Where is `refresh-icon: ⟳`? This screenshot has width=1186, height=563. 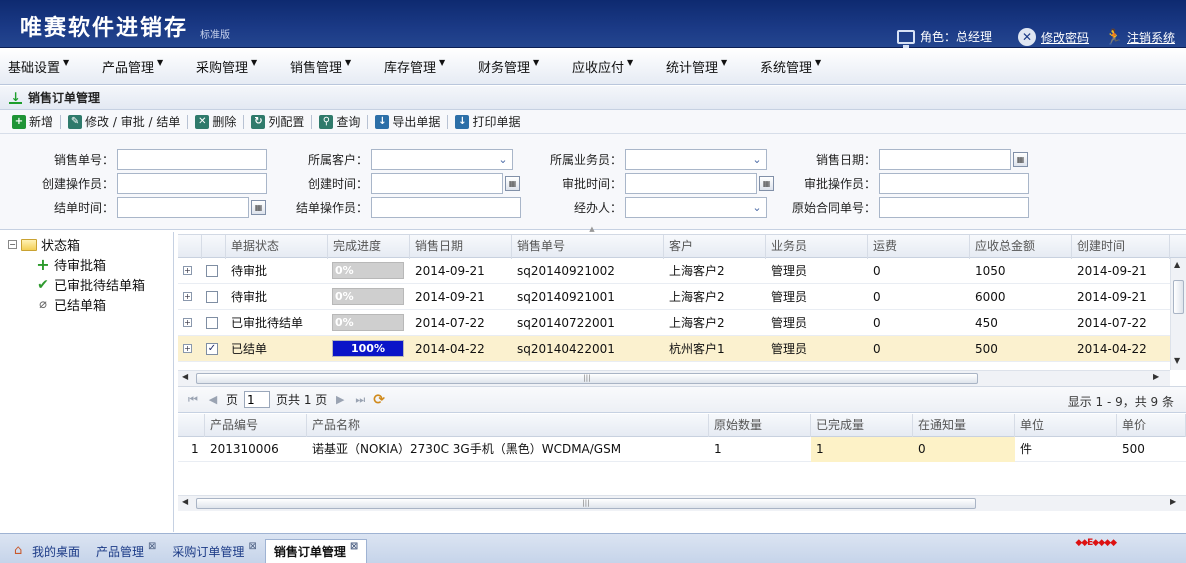 refresh-icon: ⟳ is located at coordinates (379, 400).